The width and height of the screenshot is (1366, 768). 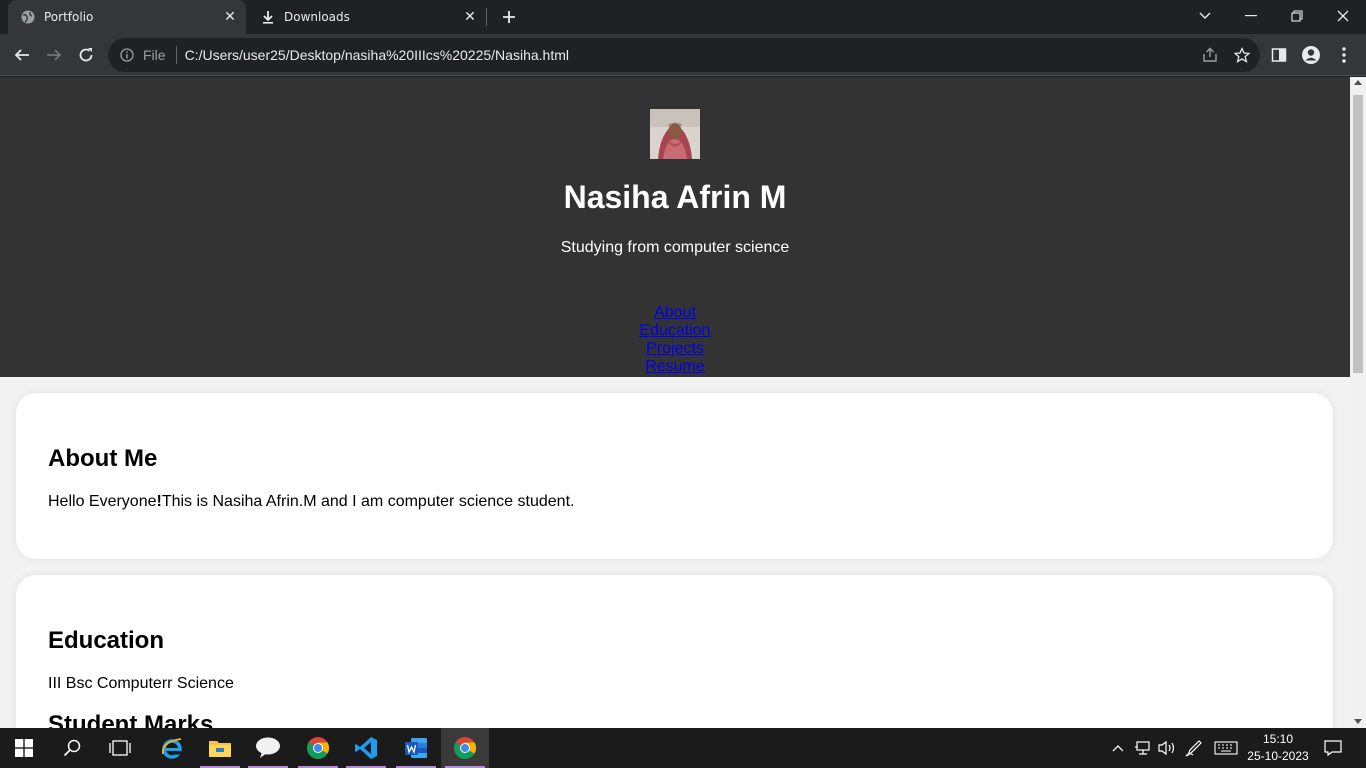 What do you see at coordinates (86, 55) in the screenshot?
I see `reload-button` at bounding box center [86, 55].